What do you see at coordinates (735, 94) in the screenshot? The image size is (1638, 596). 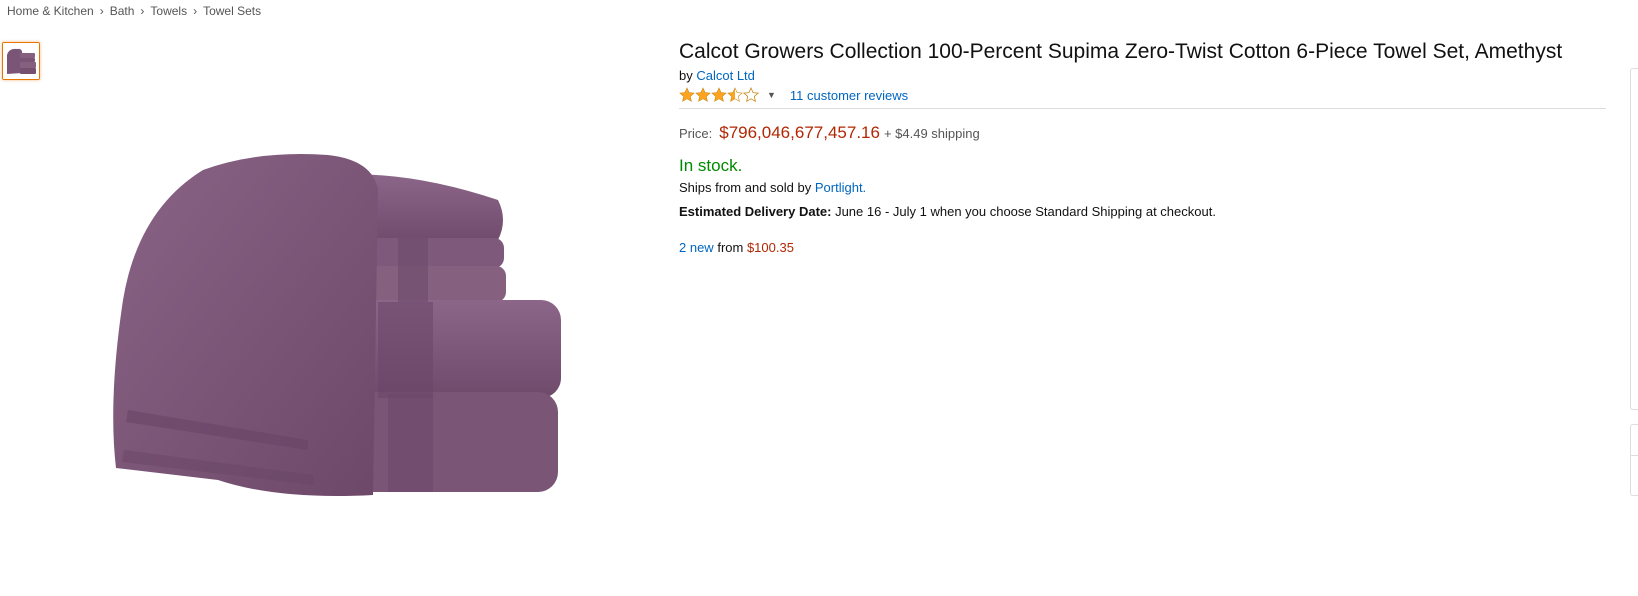 I see `star-half-icon` at bounding box center [735, 94].